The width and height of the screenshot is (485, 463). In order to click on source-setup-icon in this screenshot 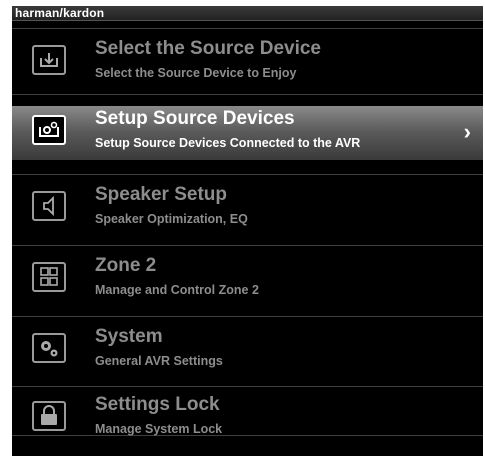, I will do `click(49, 130)`.